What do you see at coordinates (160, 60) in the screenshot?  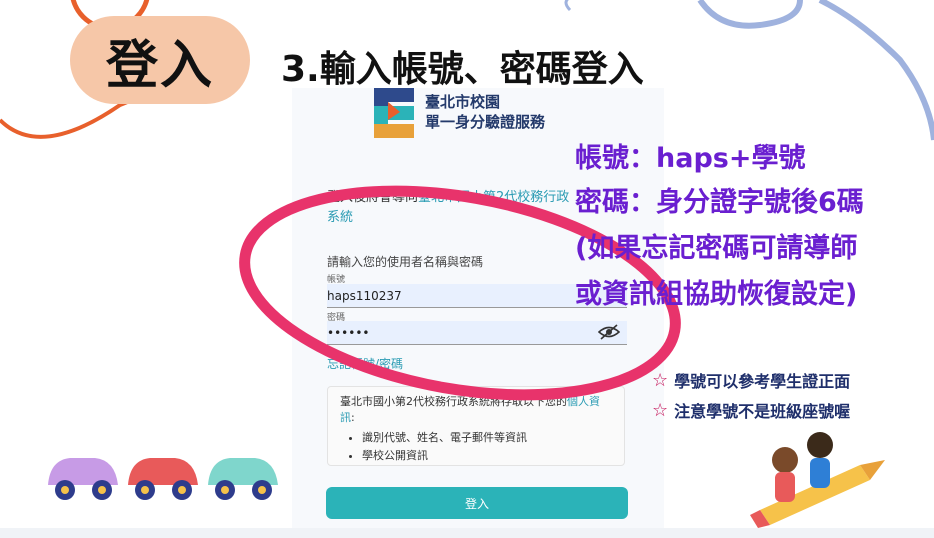 I see `login-badge: 登入` at bounding box center [160, 60].